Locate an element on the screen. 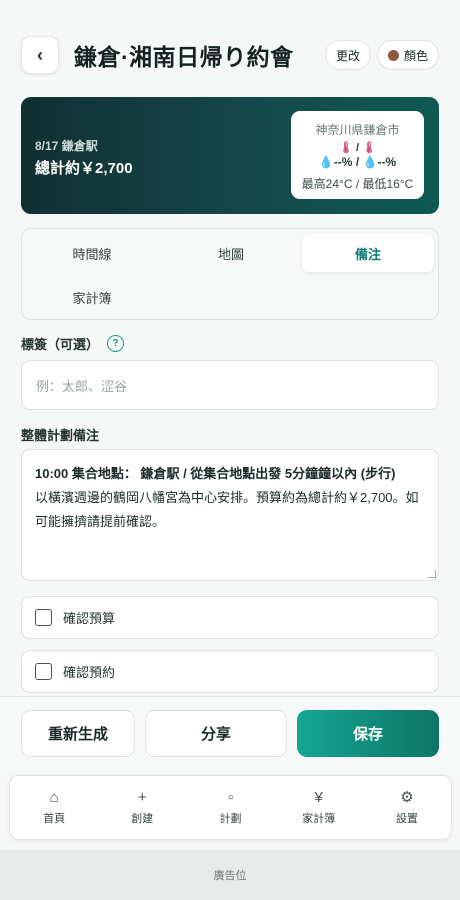  total-cost: 總計約￥2,700 is located at coordinates (84, 168).